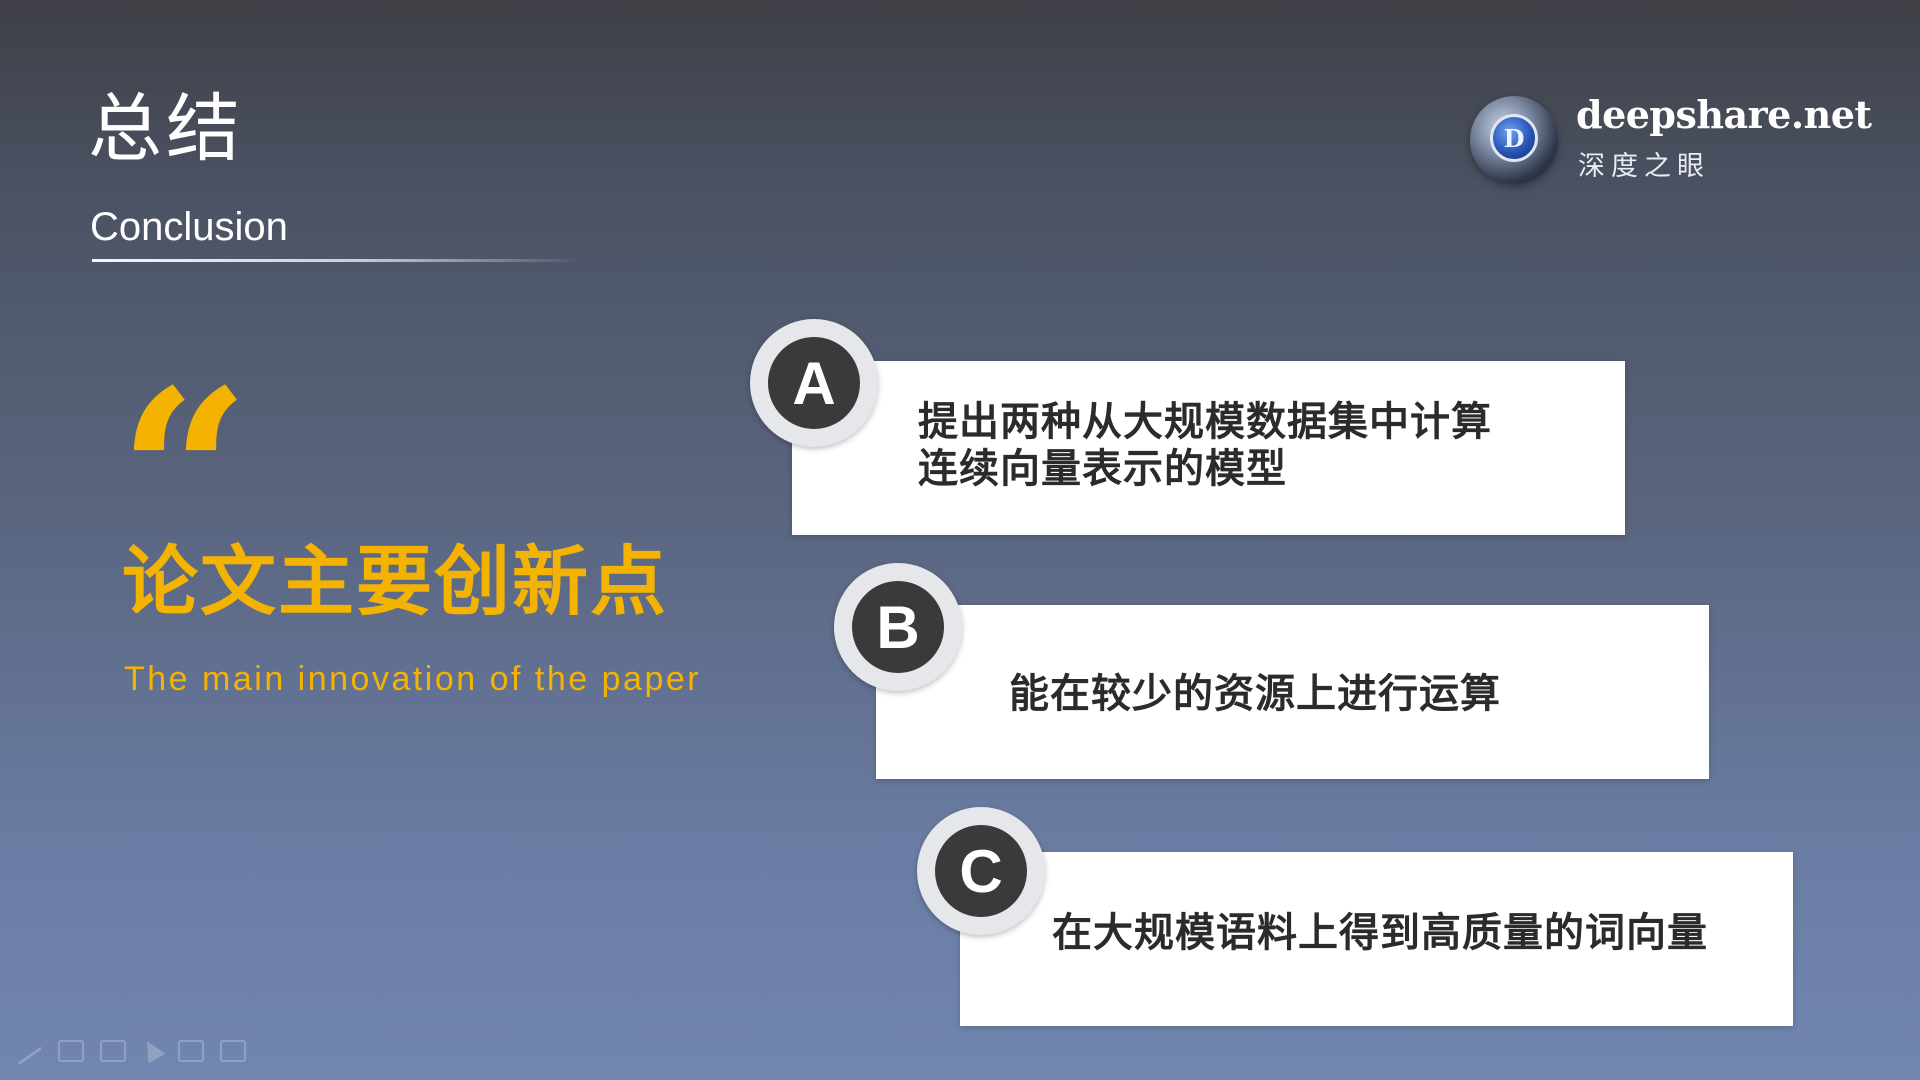  I want to click on badge-b: B, so click(898, 627).